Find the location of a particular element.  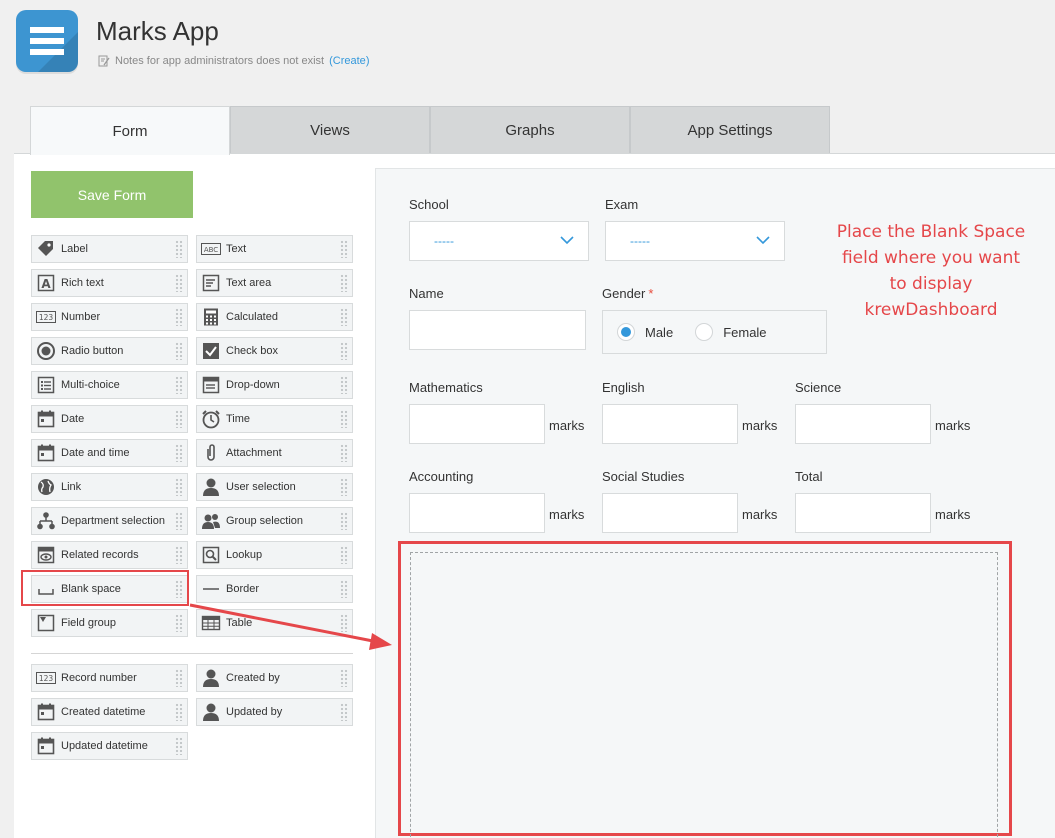

exam-dropdown: ----- is located at coordinates (695, 241).